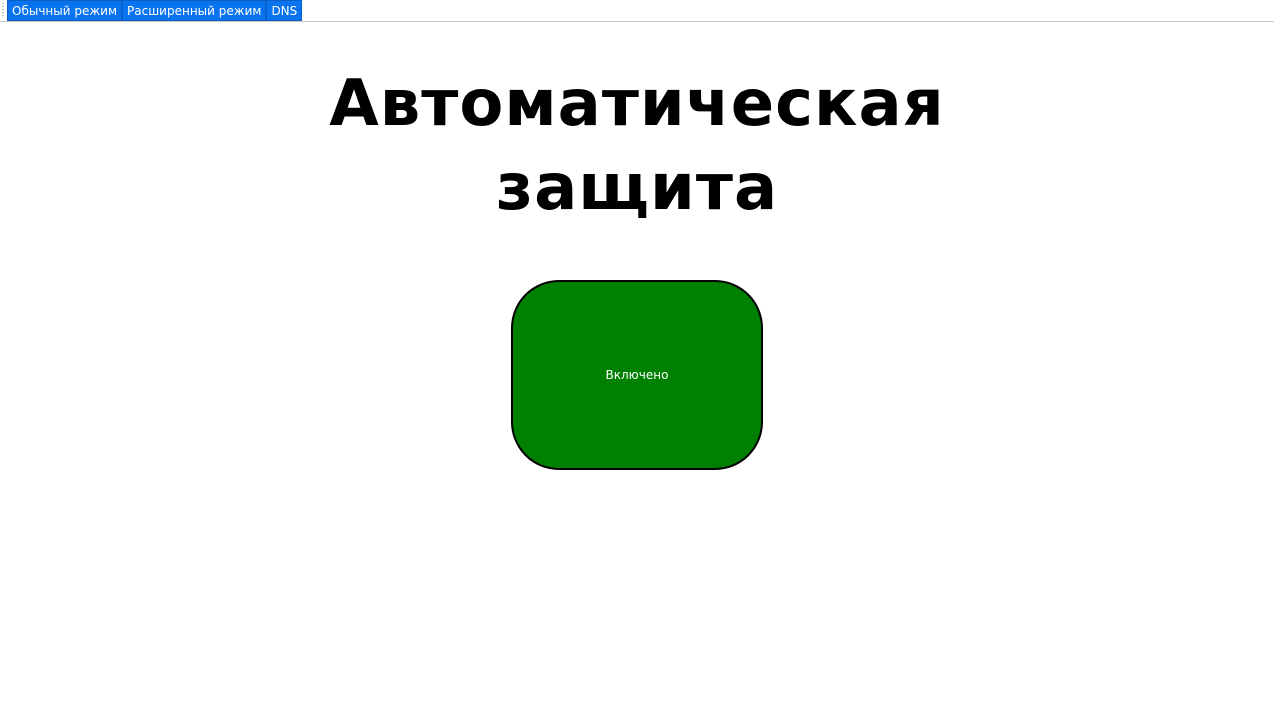  Describe the element at coordinates (637, 188) in the screenshot. I see `page-title-line-2: защита` at that location.